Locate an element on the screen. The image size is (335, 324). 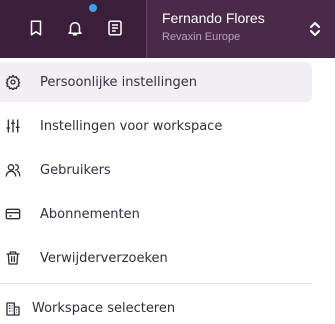
workspace-select-label: Workspace selecteren is located at coordinates (104, 308).